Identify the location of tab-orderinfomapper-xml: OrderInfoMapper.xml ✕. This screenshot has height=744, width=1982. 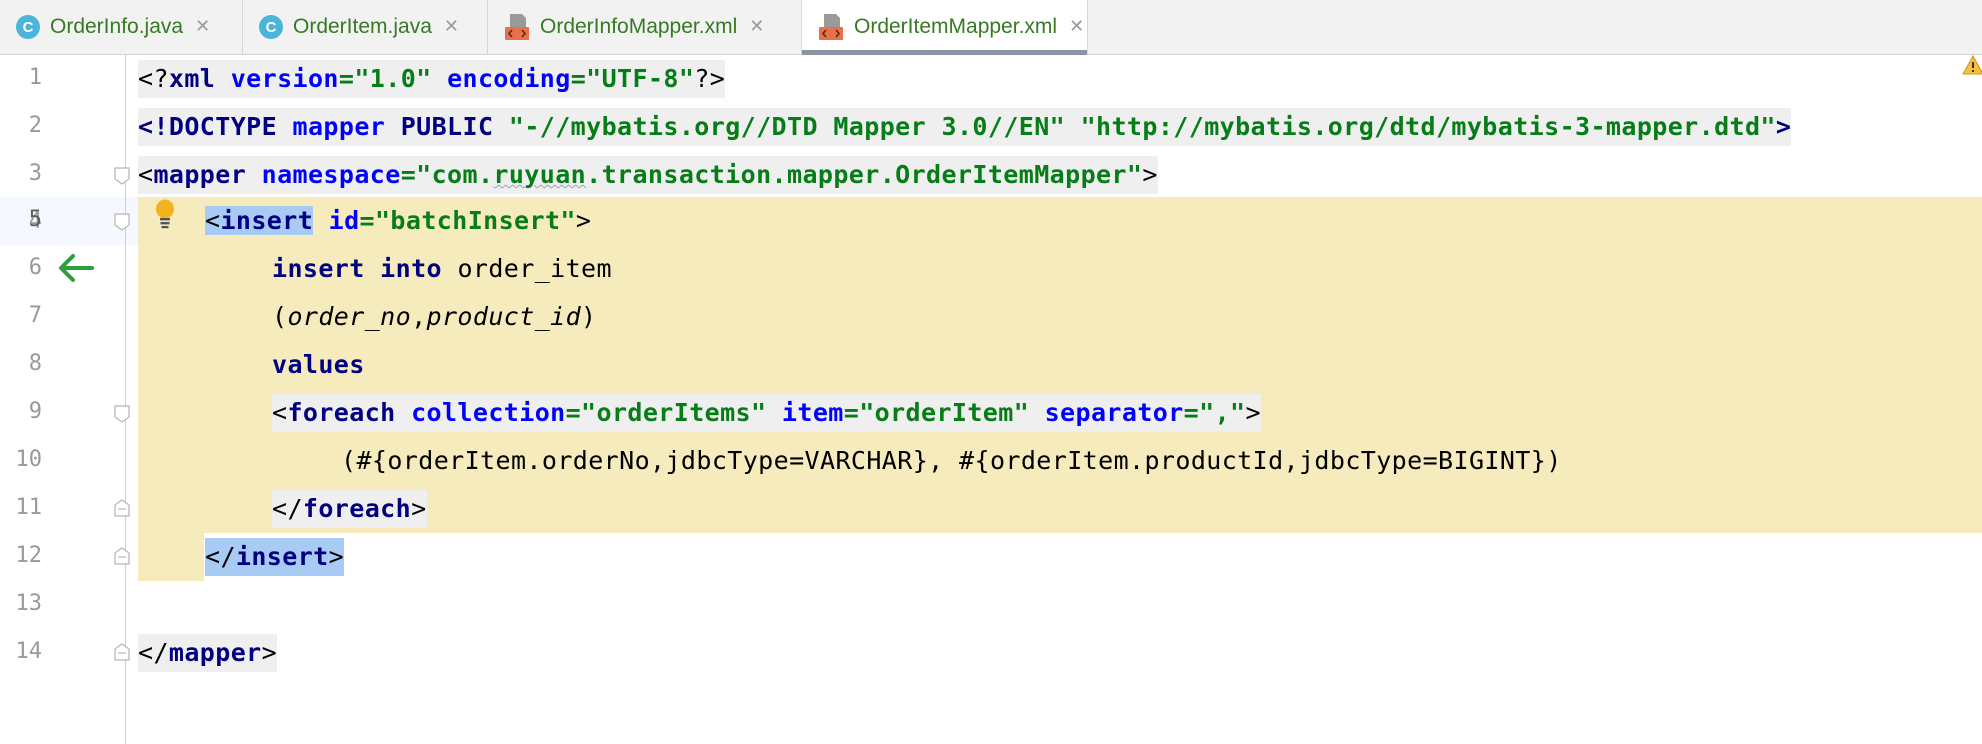
(645, 27).